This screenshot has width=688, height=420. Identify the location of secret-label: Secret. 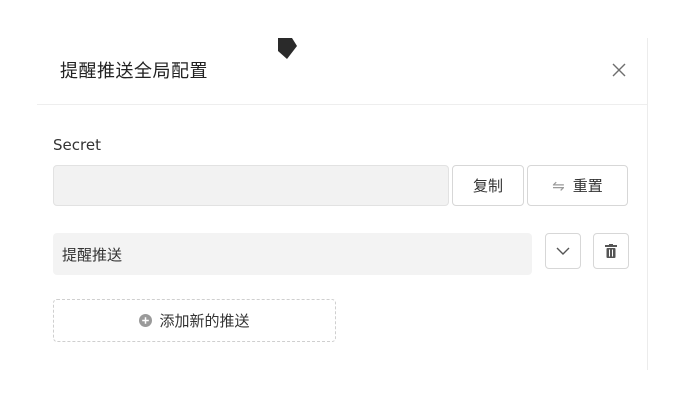
(77, 145).